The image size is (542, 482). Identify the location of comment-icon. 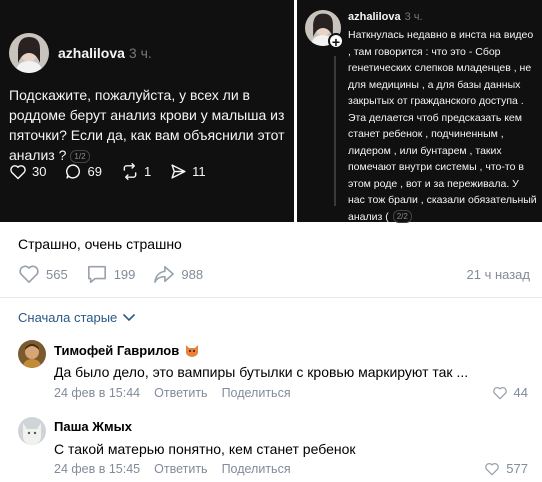
(96, 274).